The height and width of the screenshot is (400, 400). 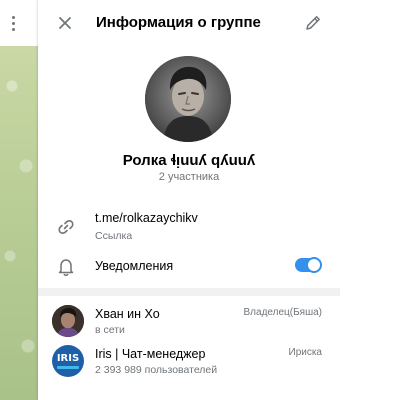 What do you see at coordinates (282, 312) in the screenshot?
I see `member-role: Владелец(Бяша)` at bounding box center [282, 312].